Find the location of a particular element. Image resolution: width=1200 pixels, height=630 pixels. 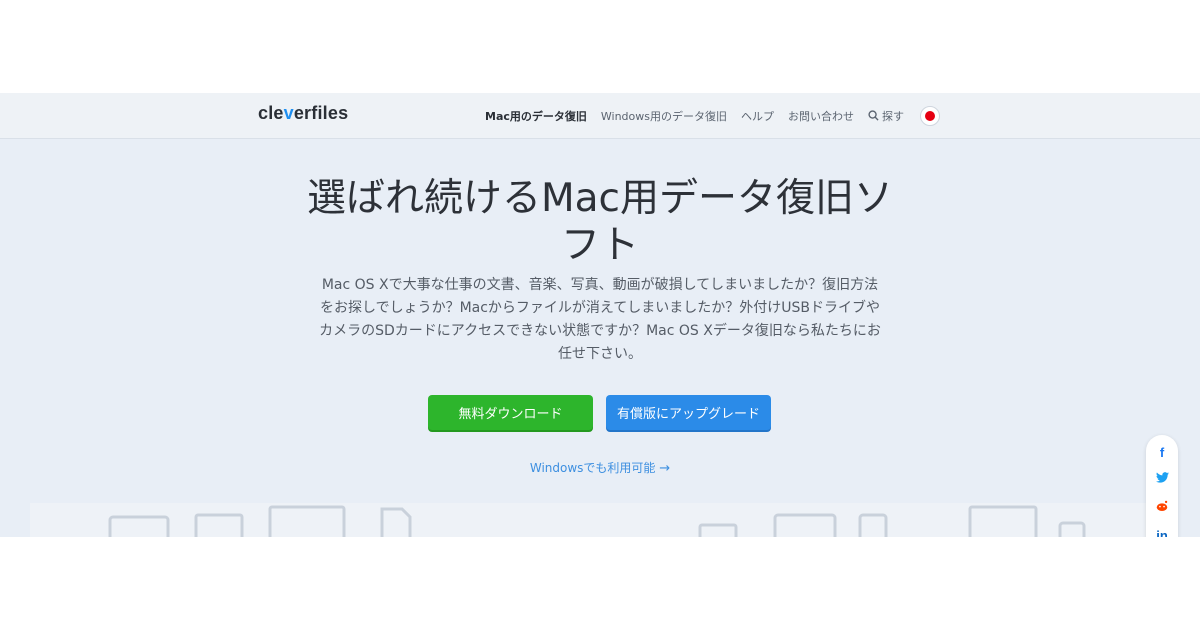

nav-mac-recovery: Mac用のデータ復旧 is located at coordinates (536, 116).